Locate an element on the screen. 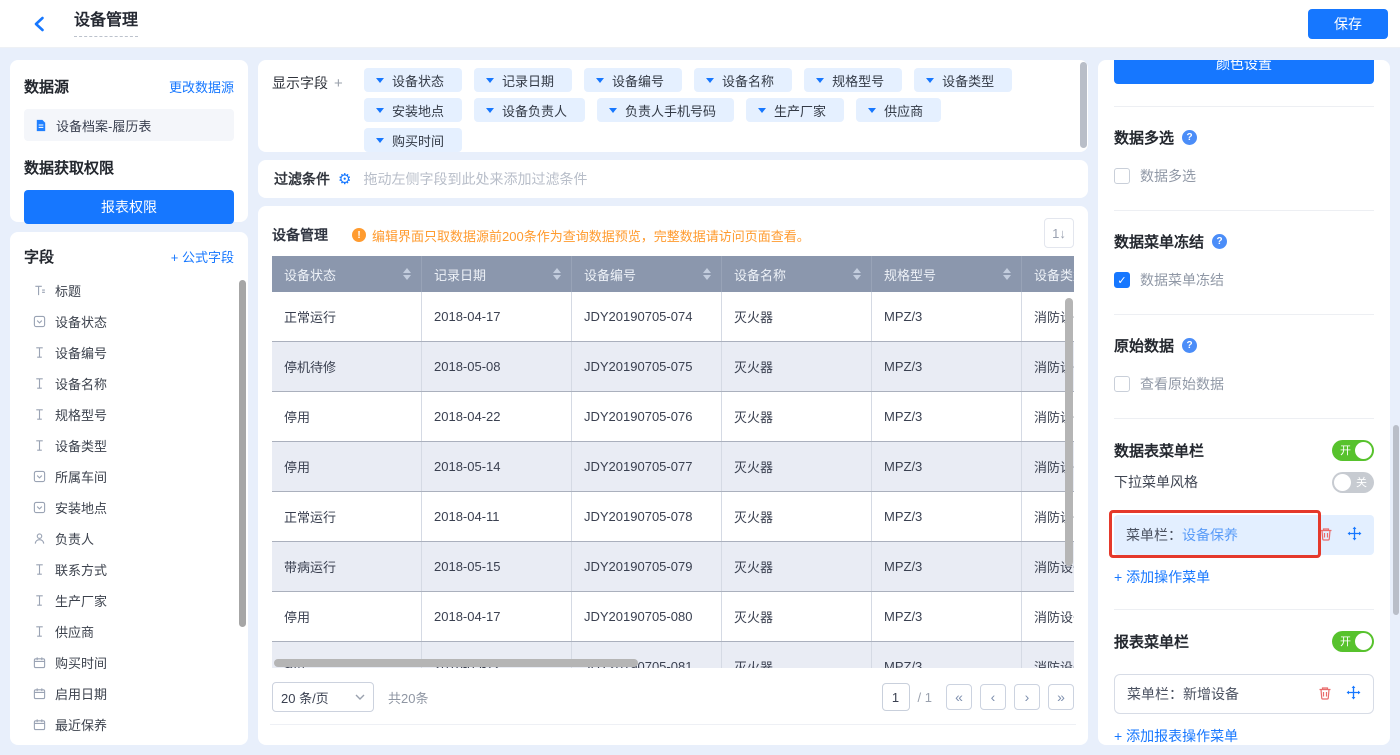 Image resolution: width=1400 pixels, height=755 pixels. datasource-item: 设备档案-履历表 is located at coordinates (129, 125).